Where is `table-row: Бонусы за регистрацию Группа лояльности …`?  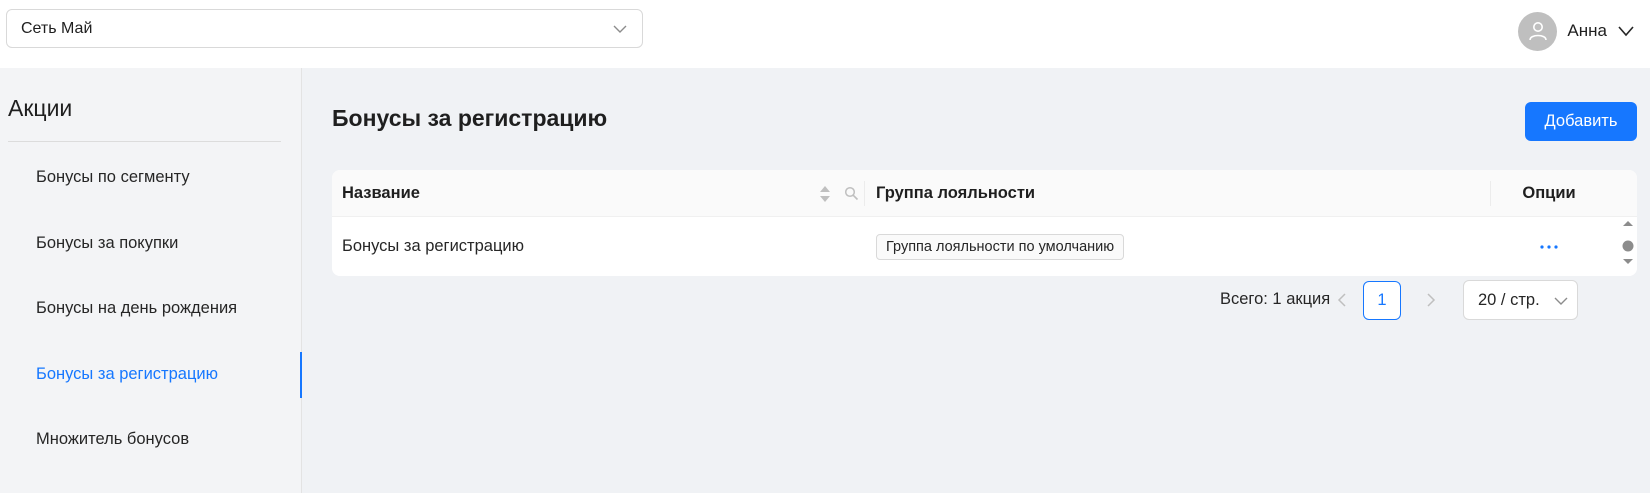 table-row: Бонусы за регистрацию Группа лояльности … is located at coordinates (984, 246).